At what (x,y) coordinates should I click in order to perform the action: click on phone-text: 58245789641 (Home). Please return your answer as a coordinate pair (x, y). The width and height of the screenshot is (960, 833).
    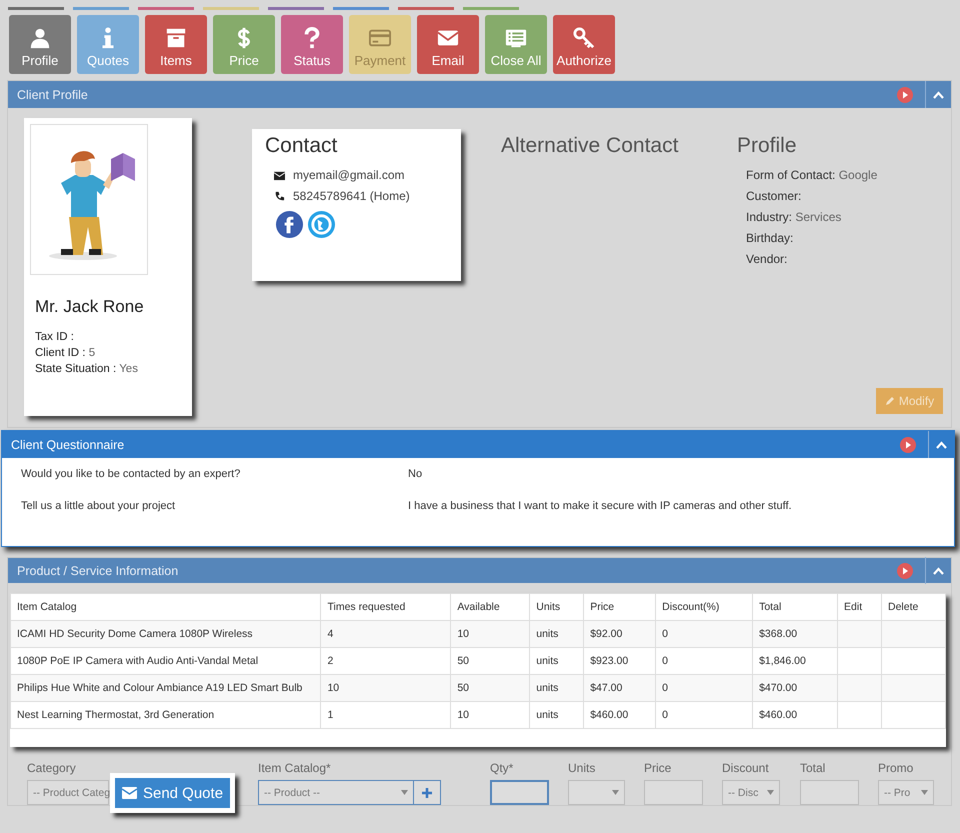
    Looking at the image, I should click on (351, 196).